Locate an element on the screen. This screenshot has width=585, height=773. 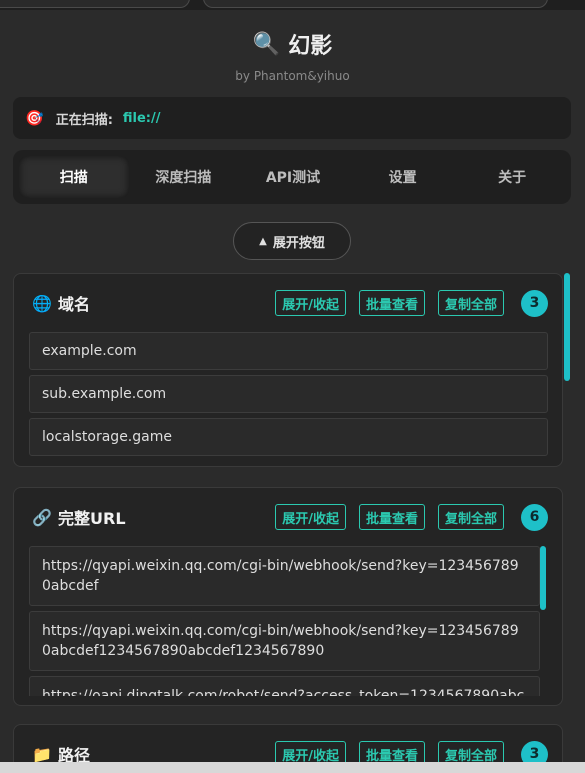
domains-toggle-button: 展开/收起 is located at coordinates (310, 303).